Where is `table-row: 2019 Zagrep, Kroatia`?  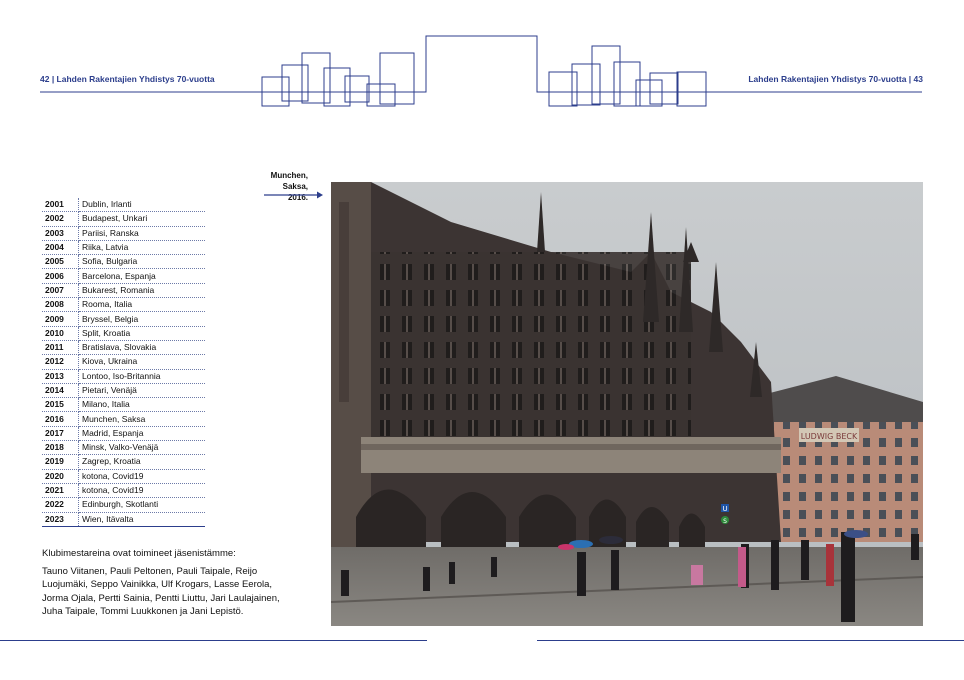
table-row: 2019 Zagrep, Kroatia is located at coordinates (123, 462).